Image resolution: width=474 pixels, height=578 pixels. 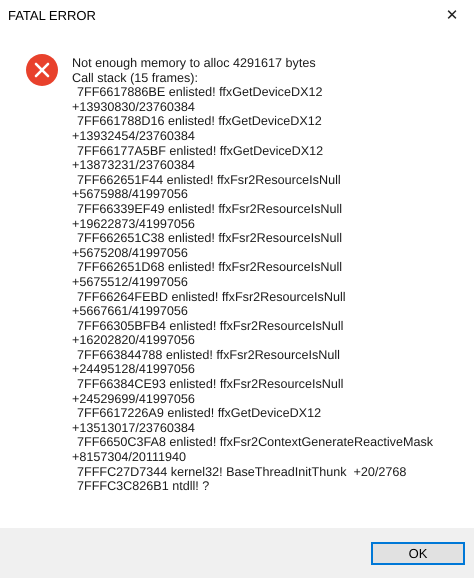 What do you see at coordinates (199, 413) in the screenshot?
I see `stack-frame-text: 7FF6617226A9 enlisted! ffxGetDeviceDX12` at bounding box center [199, 413].